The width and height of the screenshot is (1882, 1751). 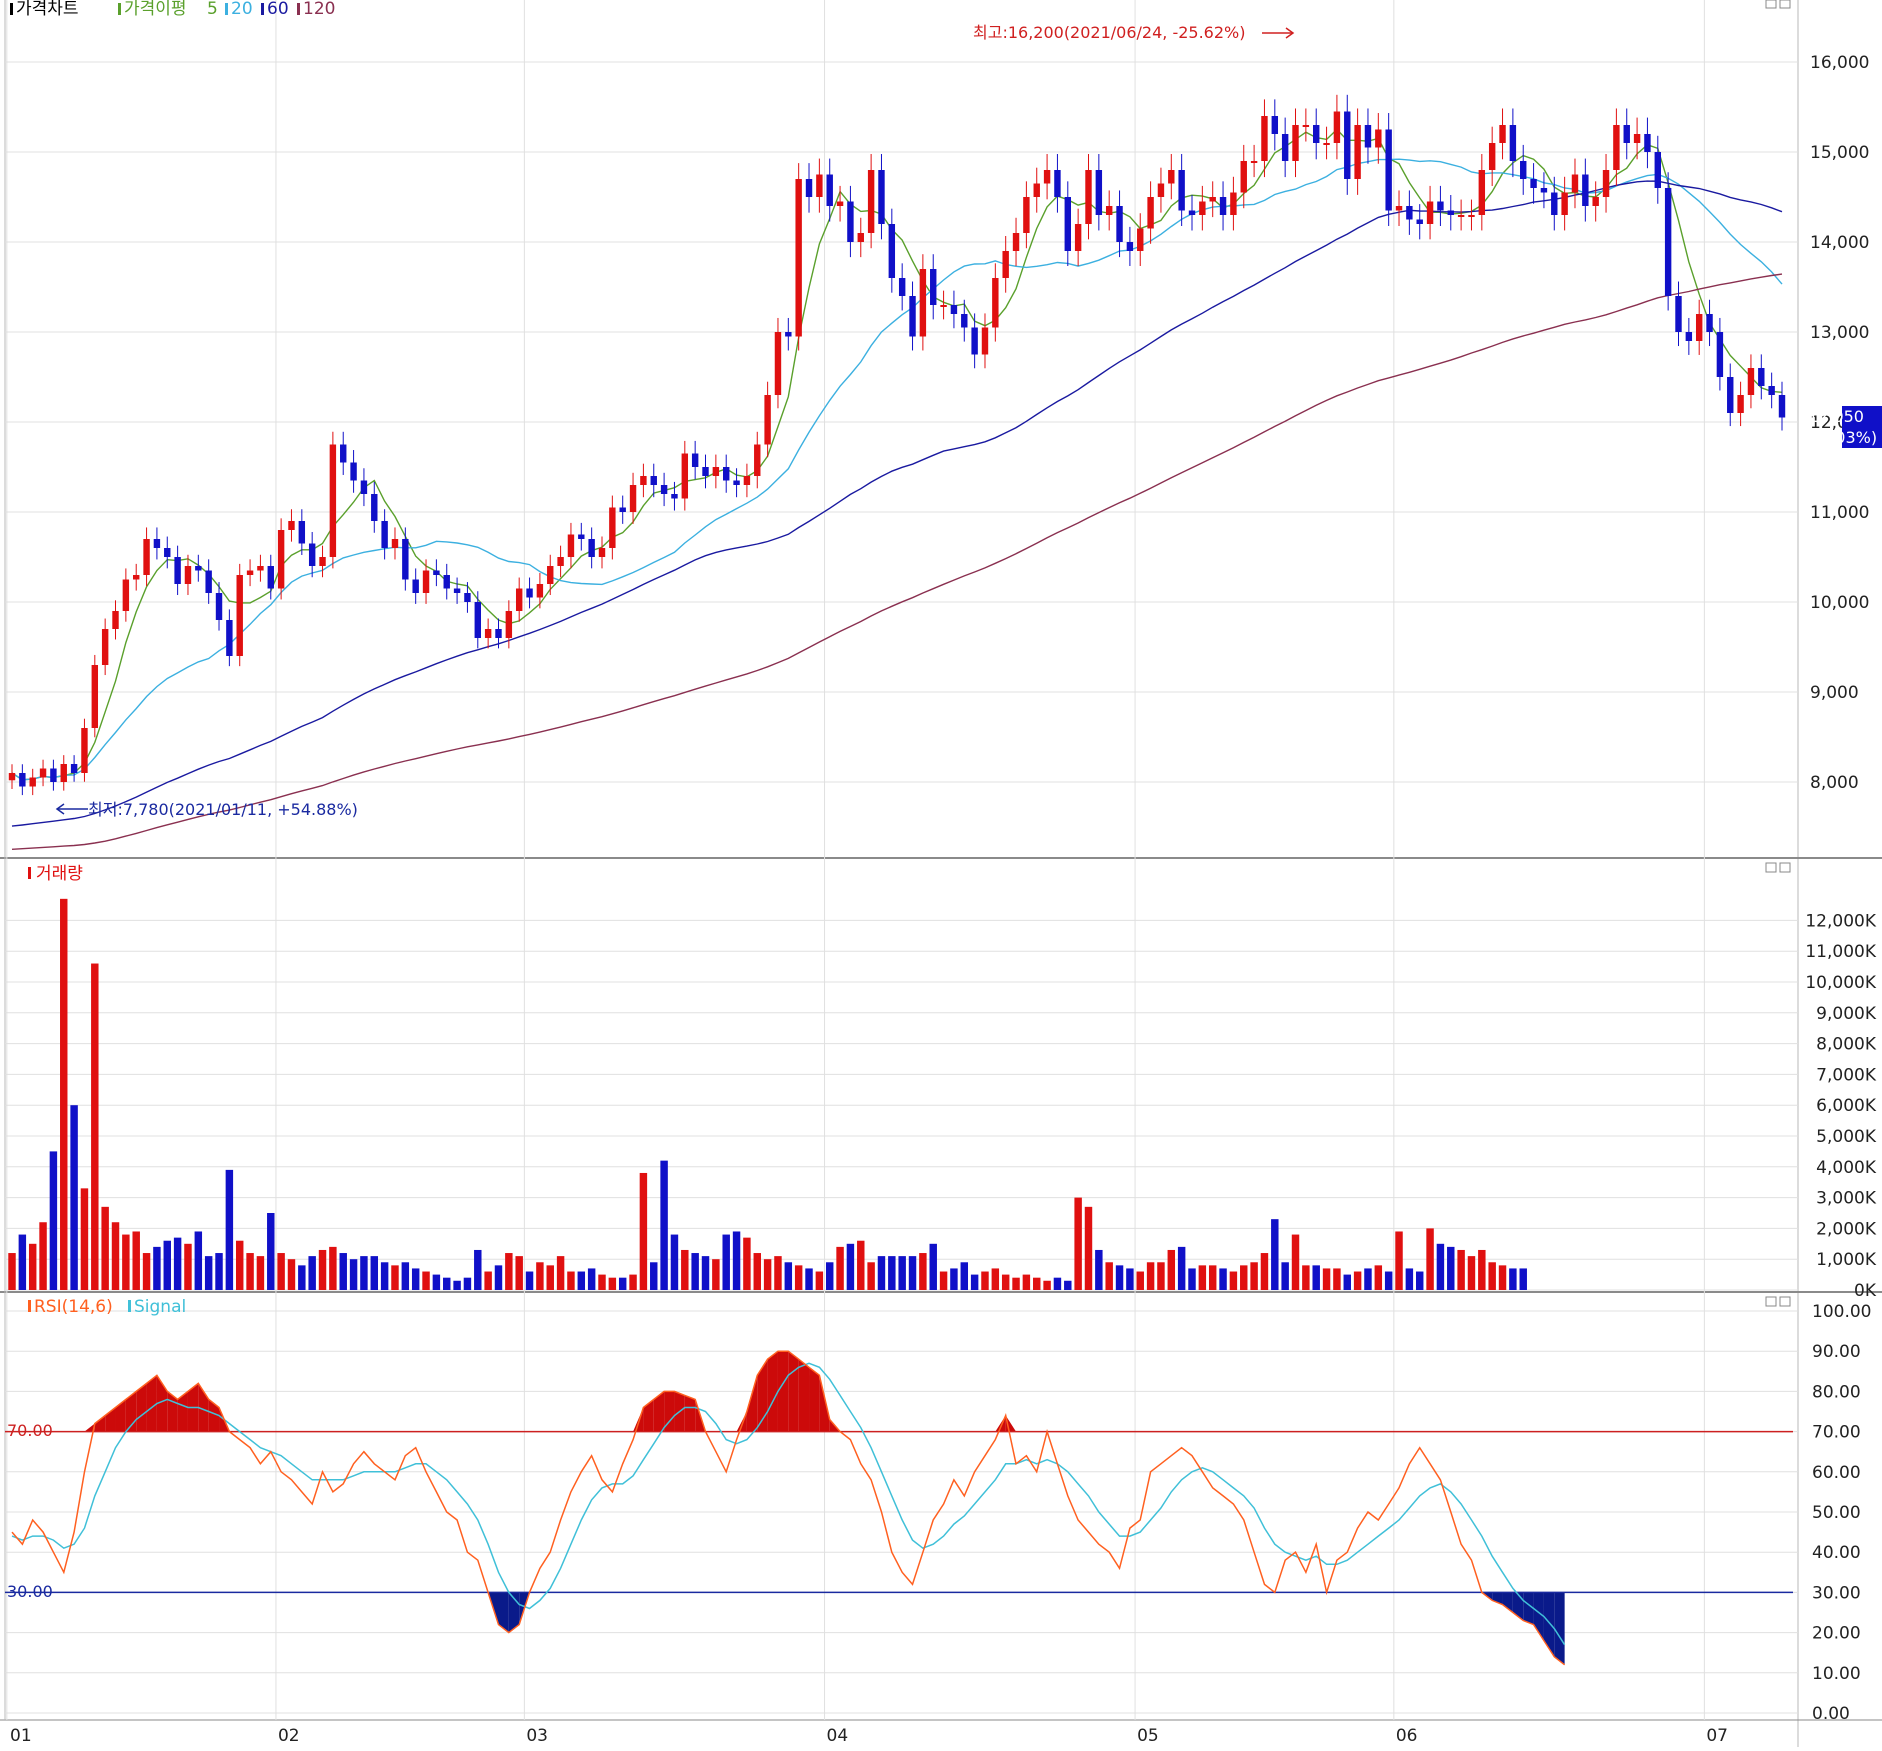 What do you see at coordinates (1717, 1736) in the screenshot?
I see `x-tick-label: 07` at bounding box center [1717, 1736].